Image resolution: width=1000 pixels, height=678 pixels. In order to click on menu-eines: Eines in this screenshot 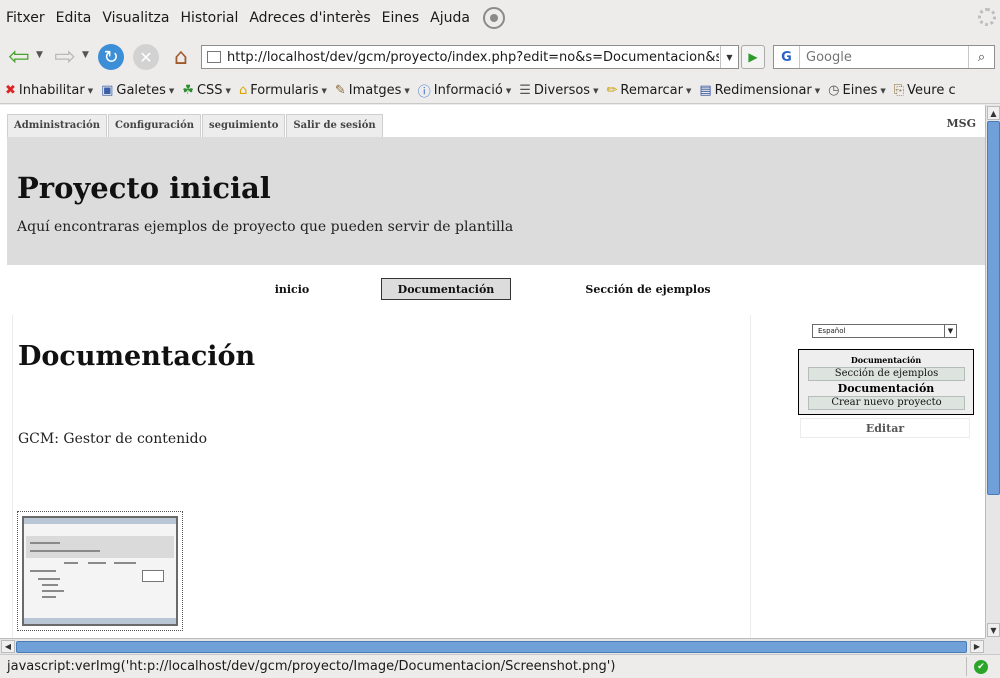, I will do `click(401, 18)`.